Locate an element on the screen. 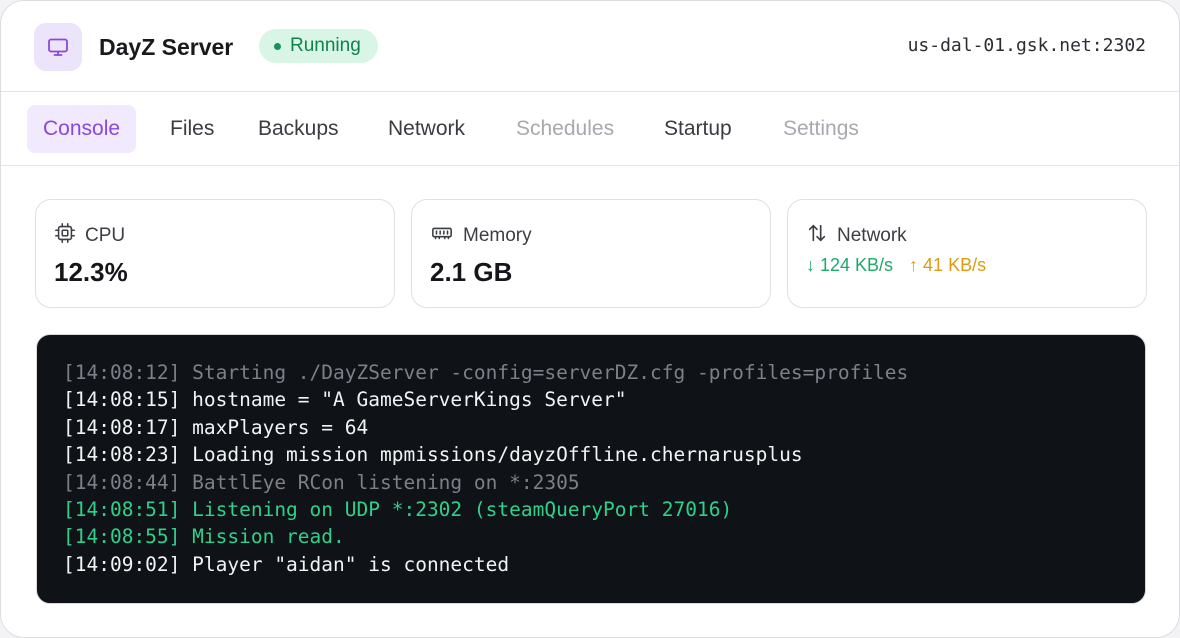  tab-settings: Settings is located at coordinates (821, 128).